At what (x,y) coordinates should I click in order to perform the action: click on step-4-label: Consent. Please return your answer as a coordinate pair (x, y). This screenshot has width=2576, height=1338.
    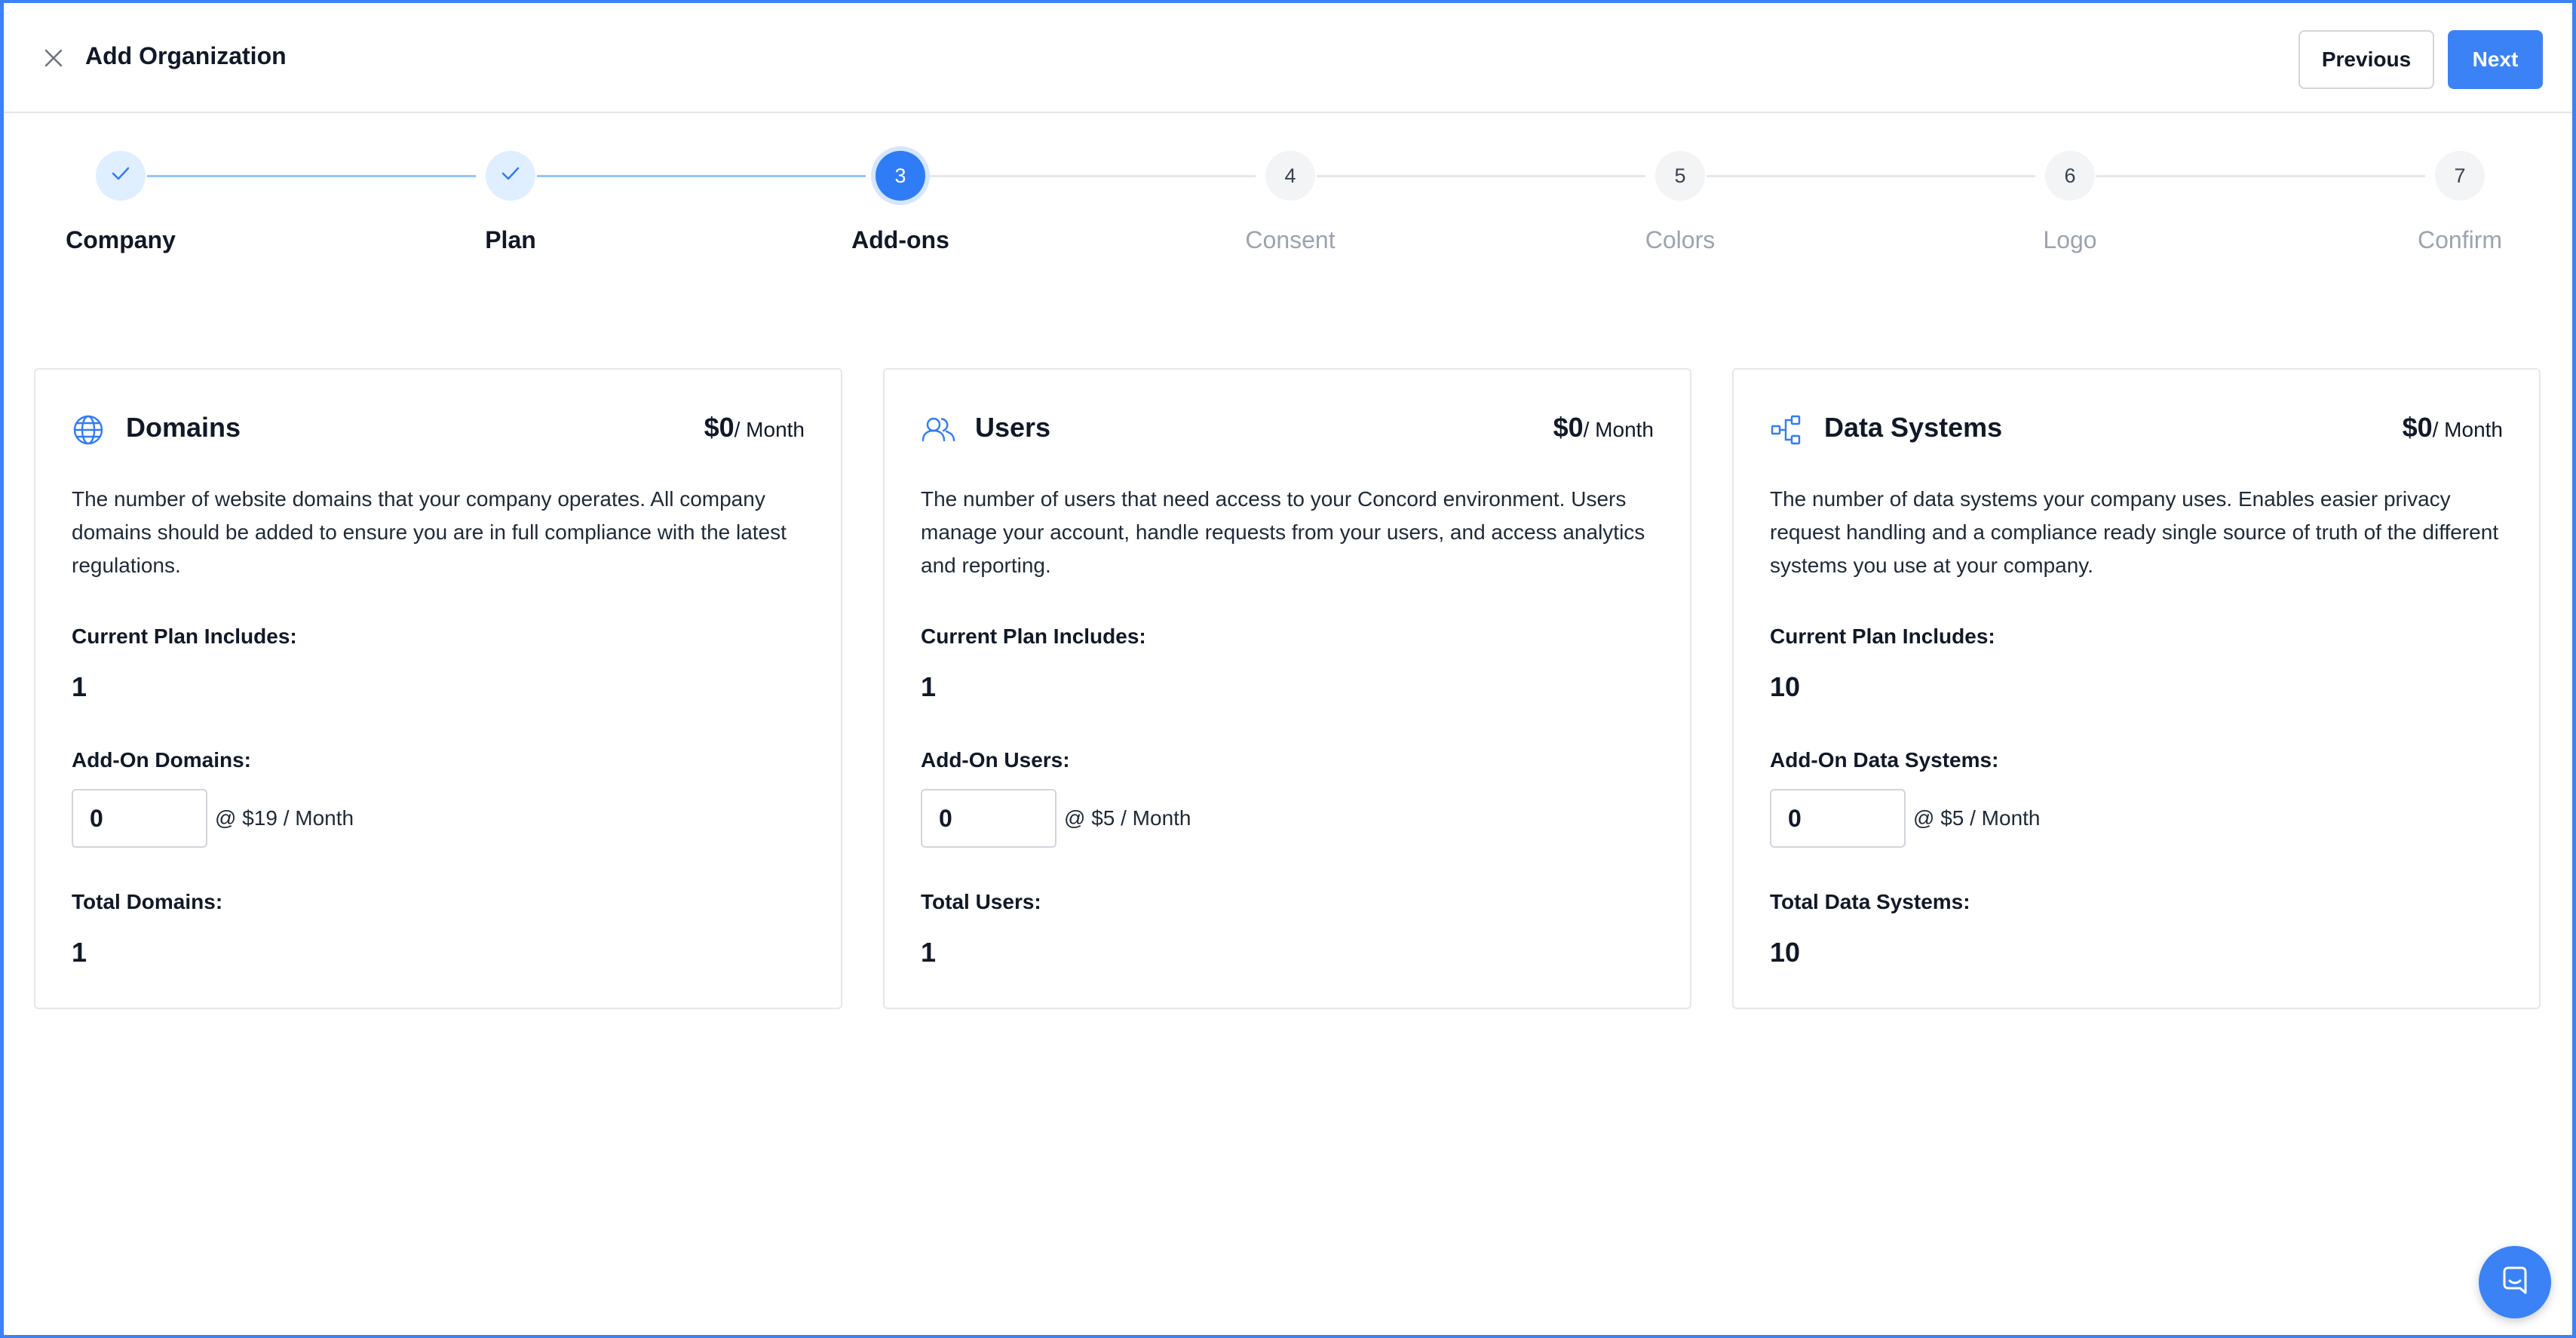
    Looking at the image, I should click on (1290, 239).